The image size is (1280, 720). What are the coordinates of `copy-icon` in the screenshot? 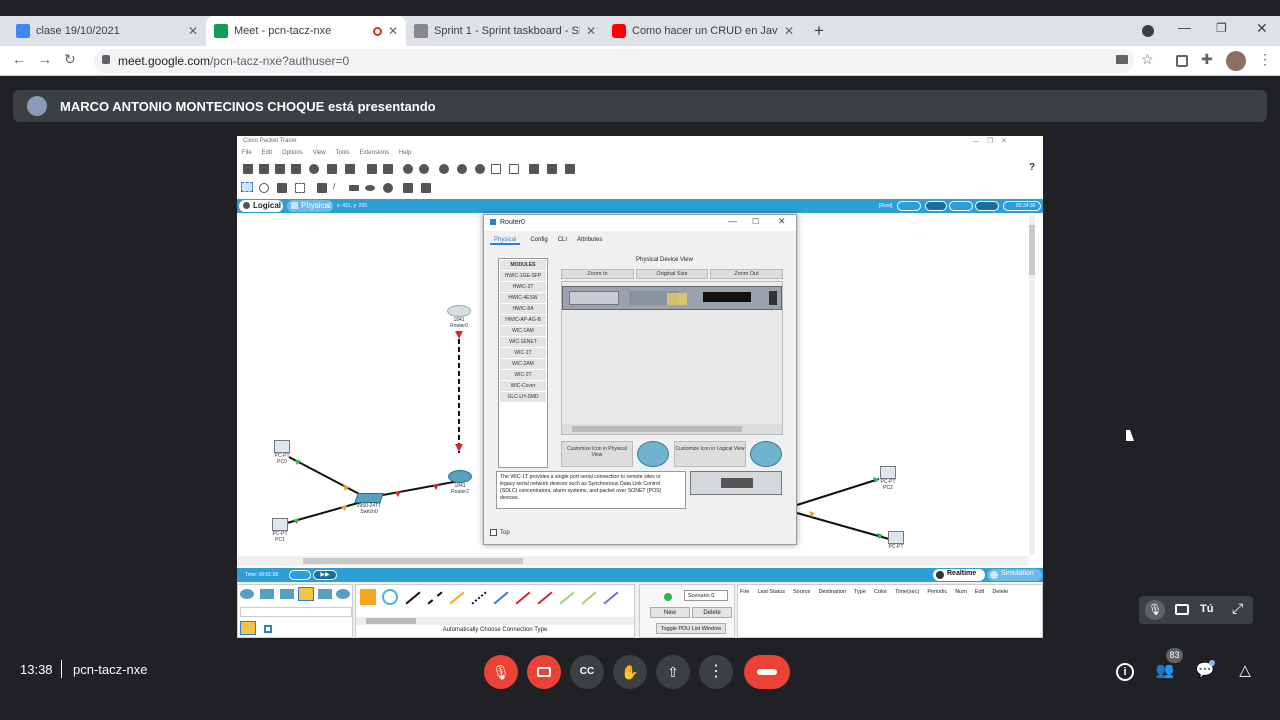 It's located at (372, 169).